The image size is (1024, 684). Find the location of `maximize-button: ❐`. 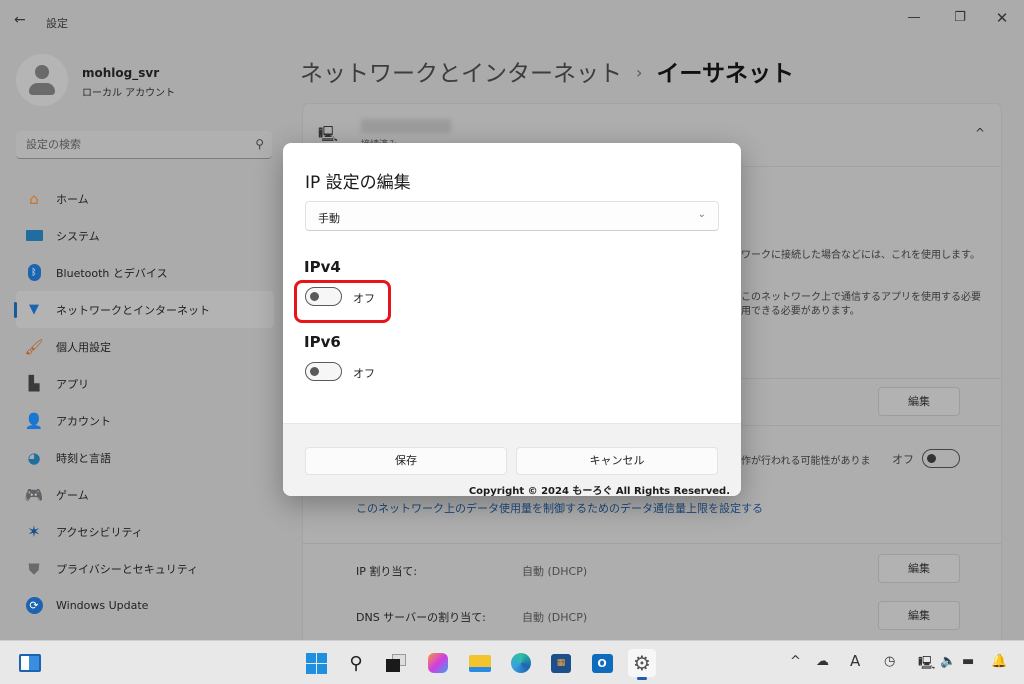

maximize-button: ❐ is located at coordinates (960, 18).